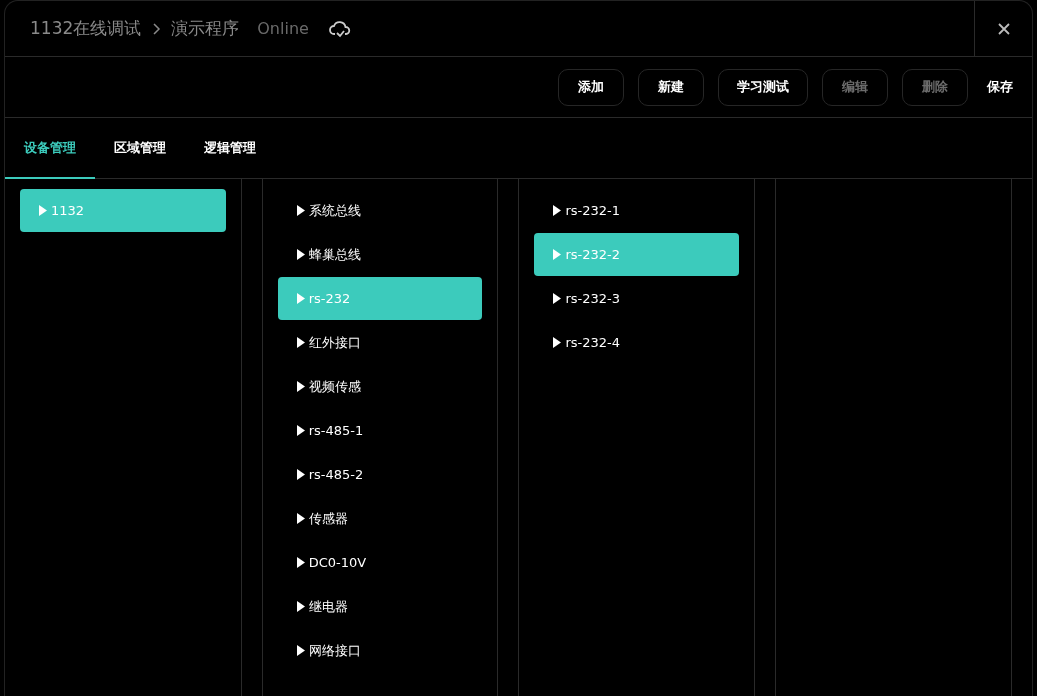 The image size is (1037, 696). I want to click on cloud-check-icon, so click(339, 28).